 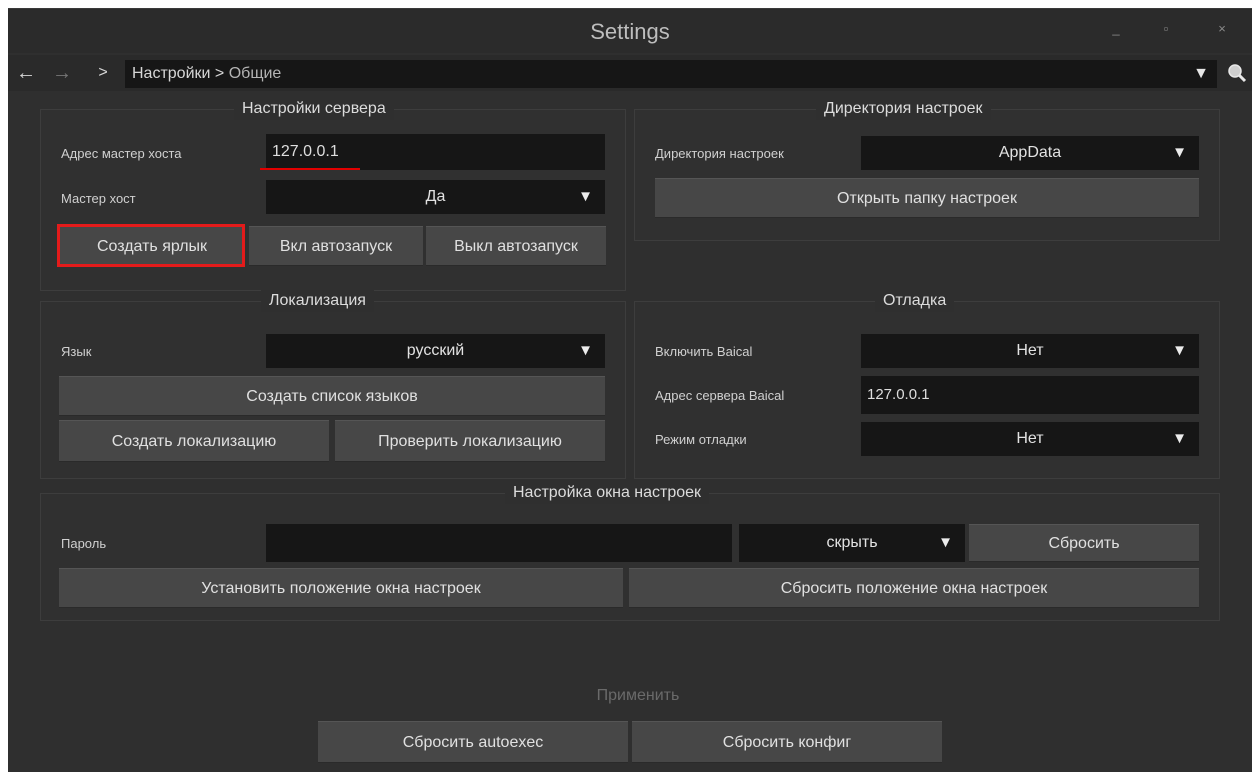 I want to click on set-window-position-button: Установить положение окна настроек, so click(x=341, y=588).